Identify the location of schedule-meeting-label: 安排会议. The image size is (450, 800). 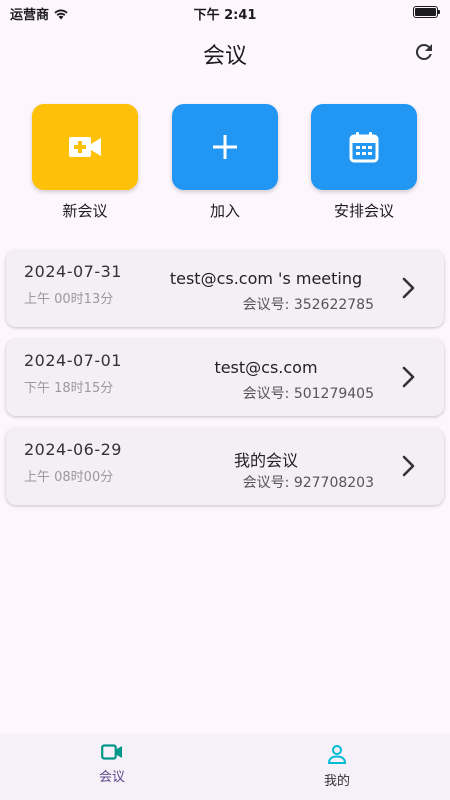
(363, 211).